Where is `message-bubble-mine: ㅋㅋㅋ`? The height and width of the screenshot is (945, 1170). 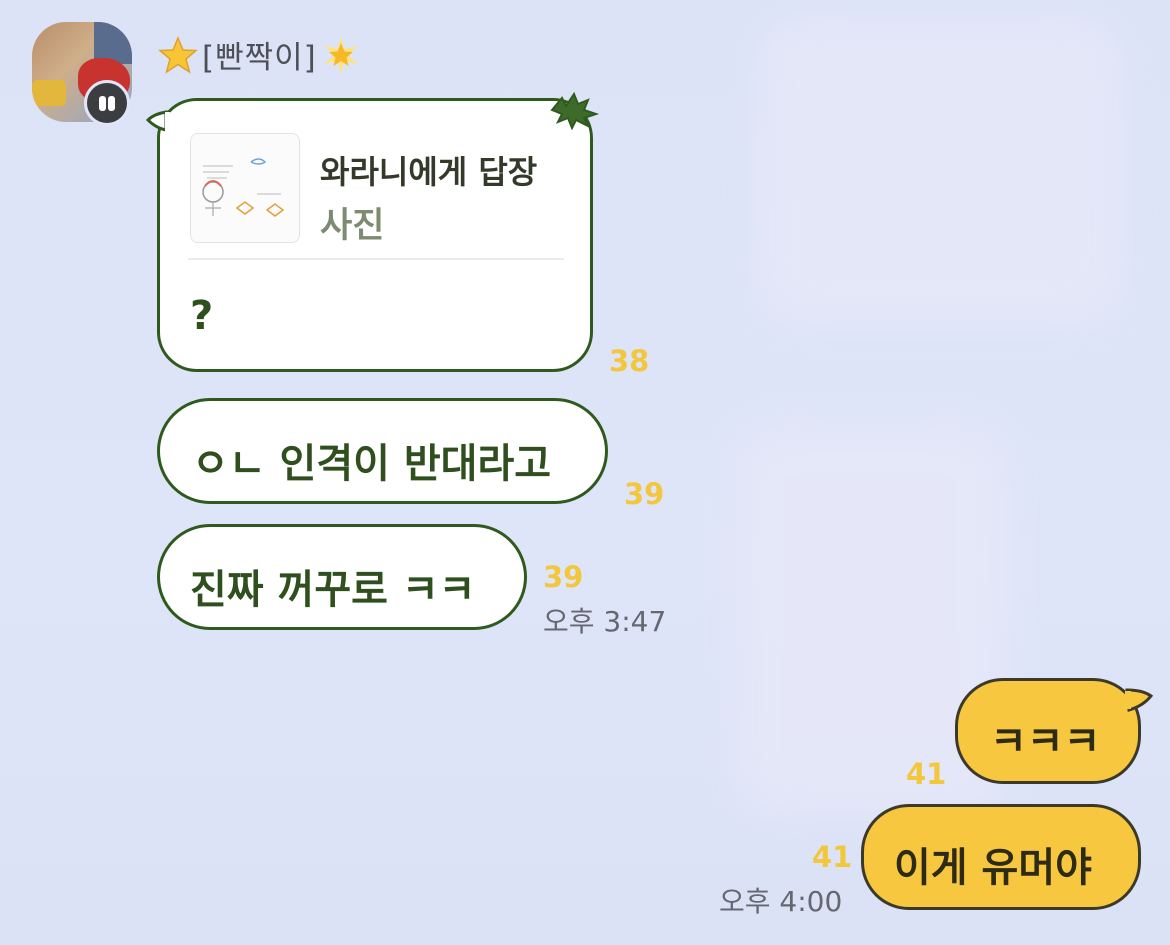
message-bubble-mine: ㅋㅋㅋ is located at coordinates (1048, 731).